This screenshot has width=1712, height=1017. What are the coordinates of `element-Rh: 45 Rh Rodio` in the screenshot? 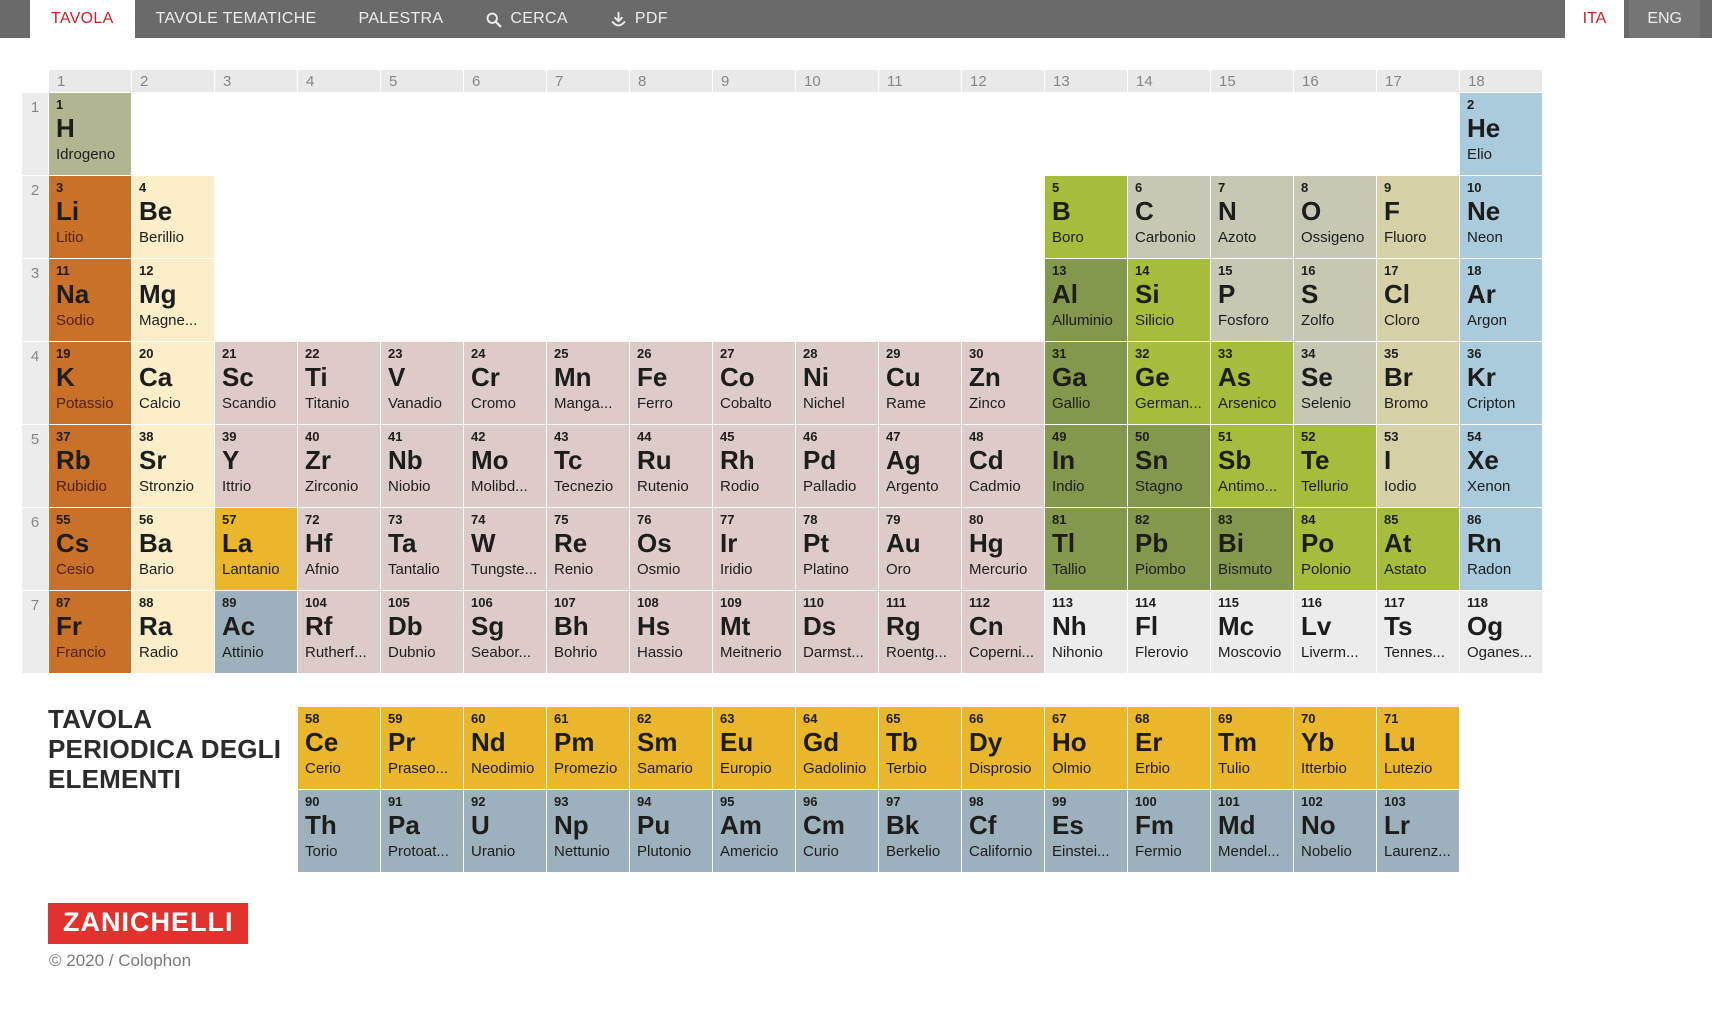 It's located at (754, 466).